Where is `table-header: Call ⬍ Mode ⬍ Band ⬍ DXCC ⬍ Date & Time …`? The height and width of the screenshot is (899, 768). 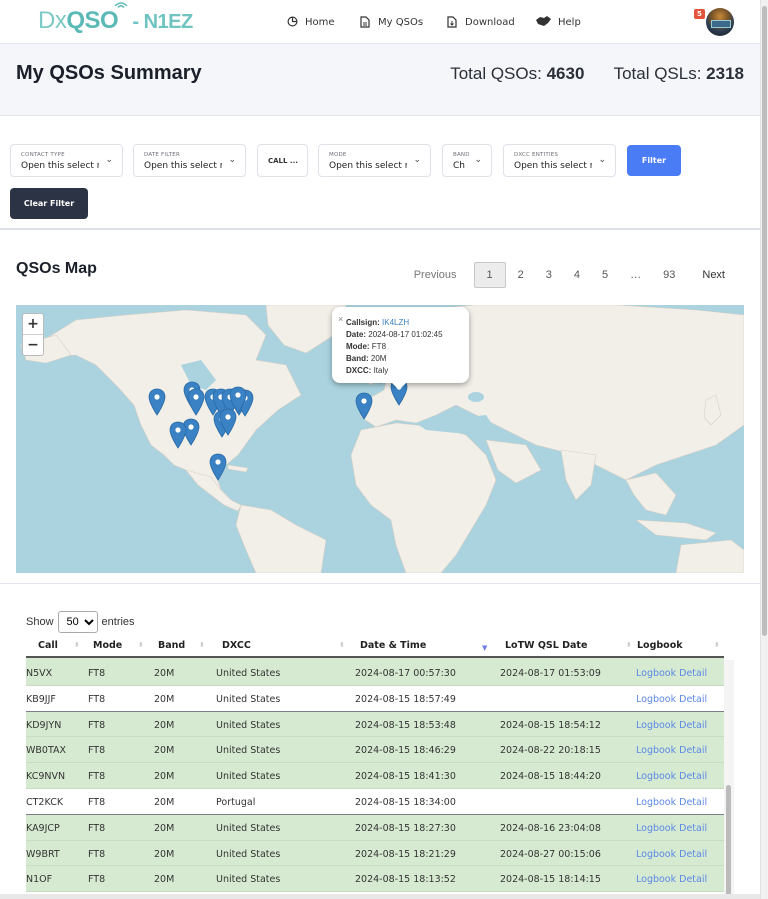
table-header: Call ⬍ Mode ⬍ Band ⬍ DXCC ⬍ Date & Time … is located at coordinates (375, 646).